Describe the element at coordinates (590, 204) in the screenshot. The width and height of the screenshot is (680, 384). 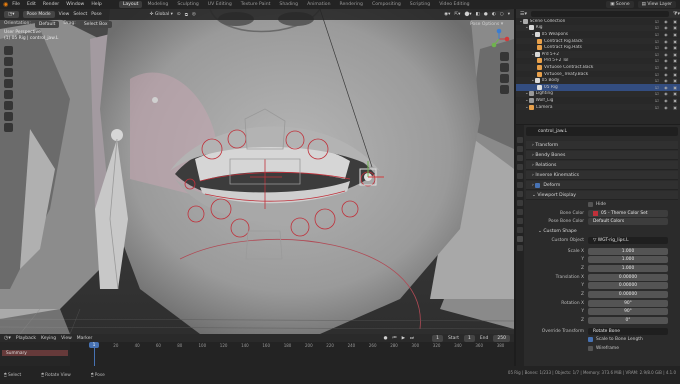
I see `hide-checkbox` at that location.